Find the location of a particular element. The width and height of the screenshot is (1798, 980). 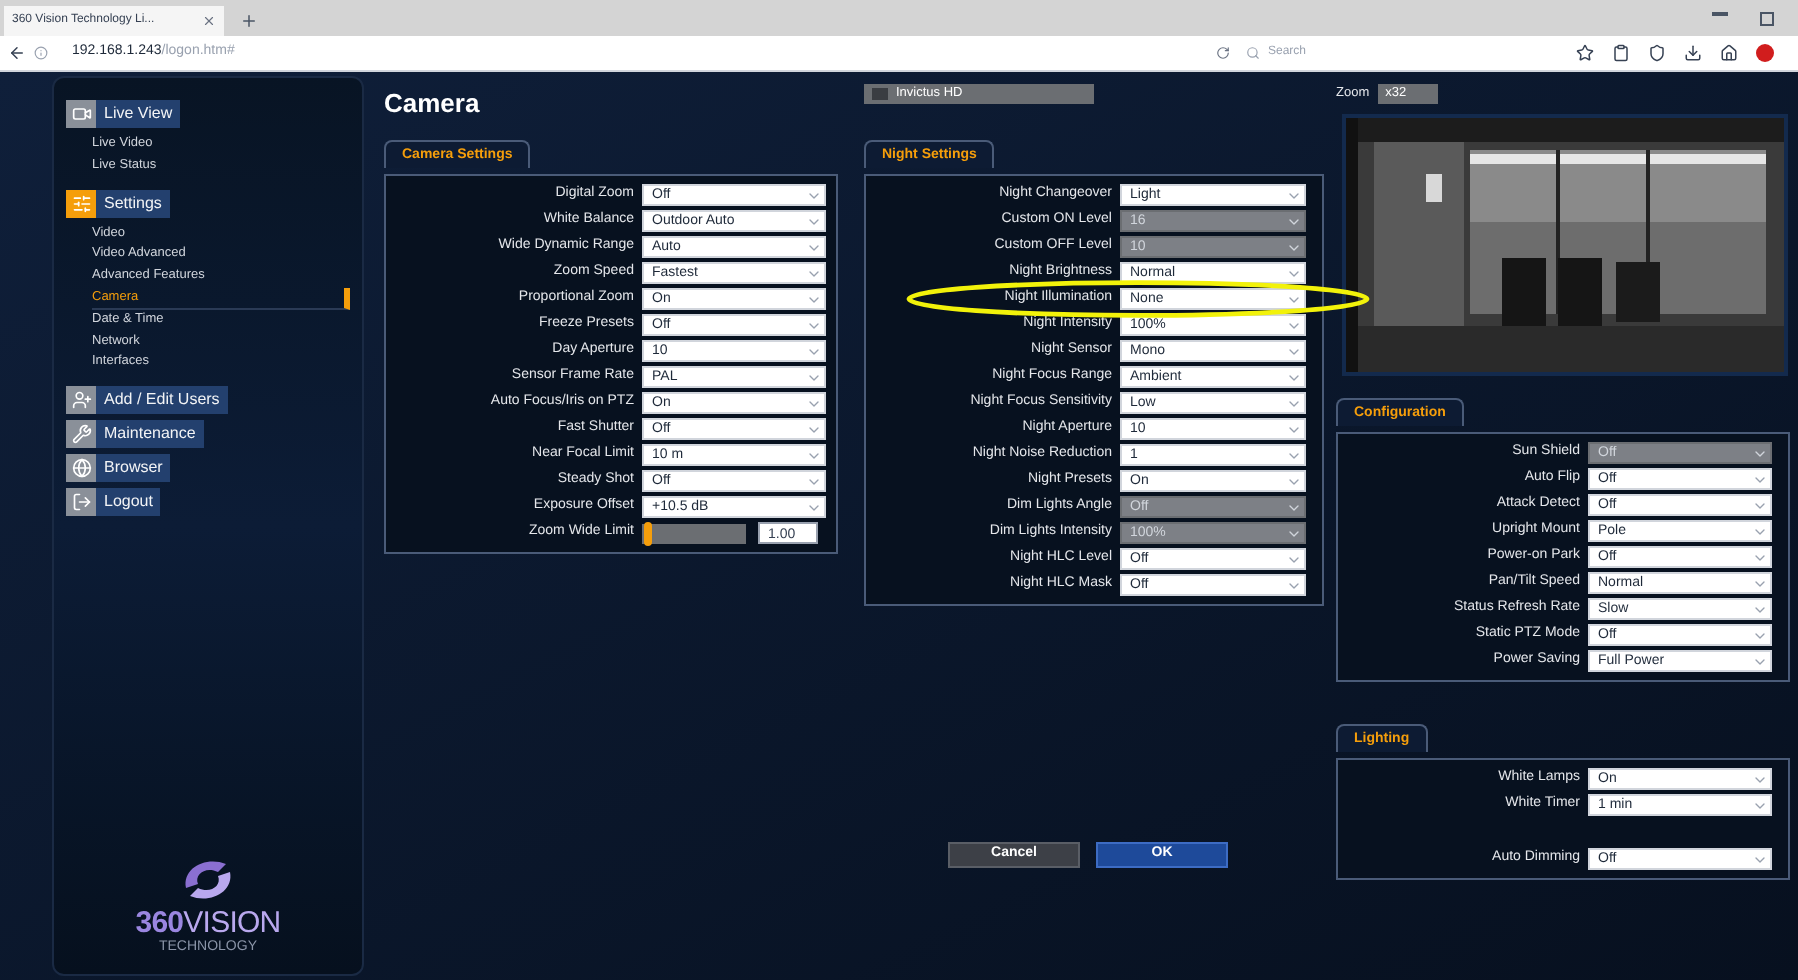

slider-track is located at coordinates (694, 533).